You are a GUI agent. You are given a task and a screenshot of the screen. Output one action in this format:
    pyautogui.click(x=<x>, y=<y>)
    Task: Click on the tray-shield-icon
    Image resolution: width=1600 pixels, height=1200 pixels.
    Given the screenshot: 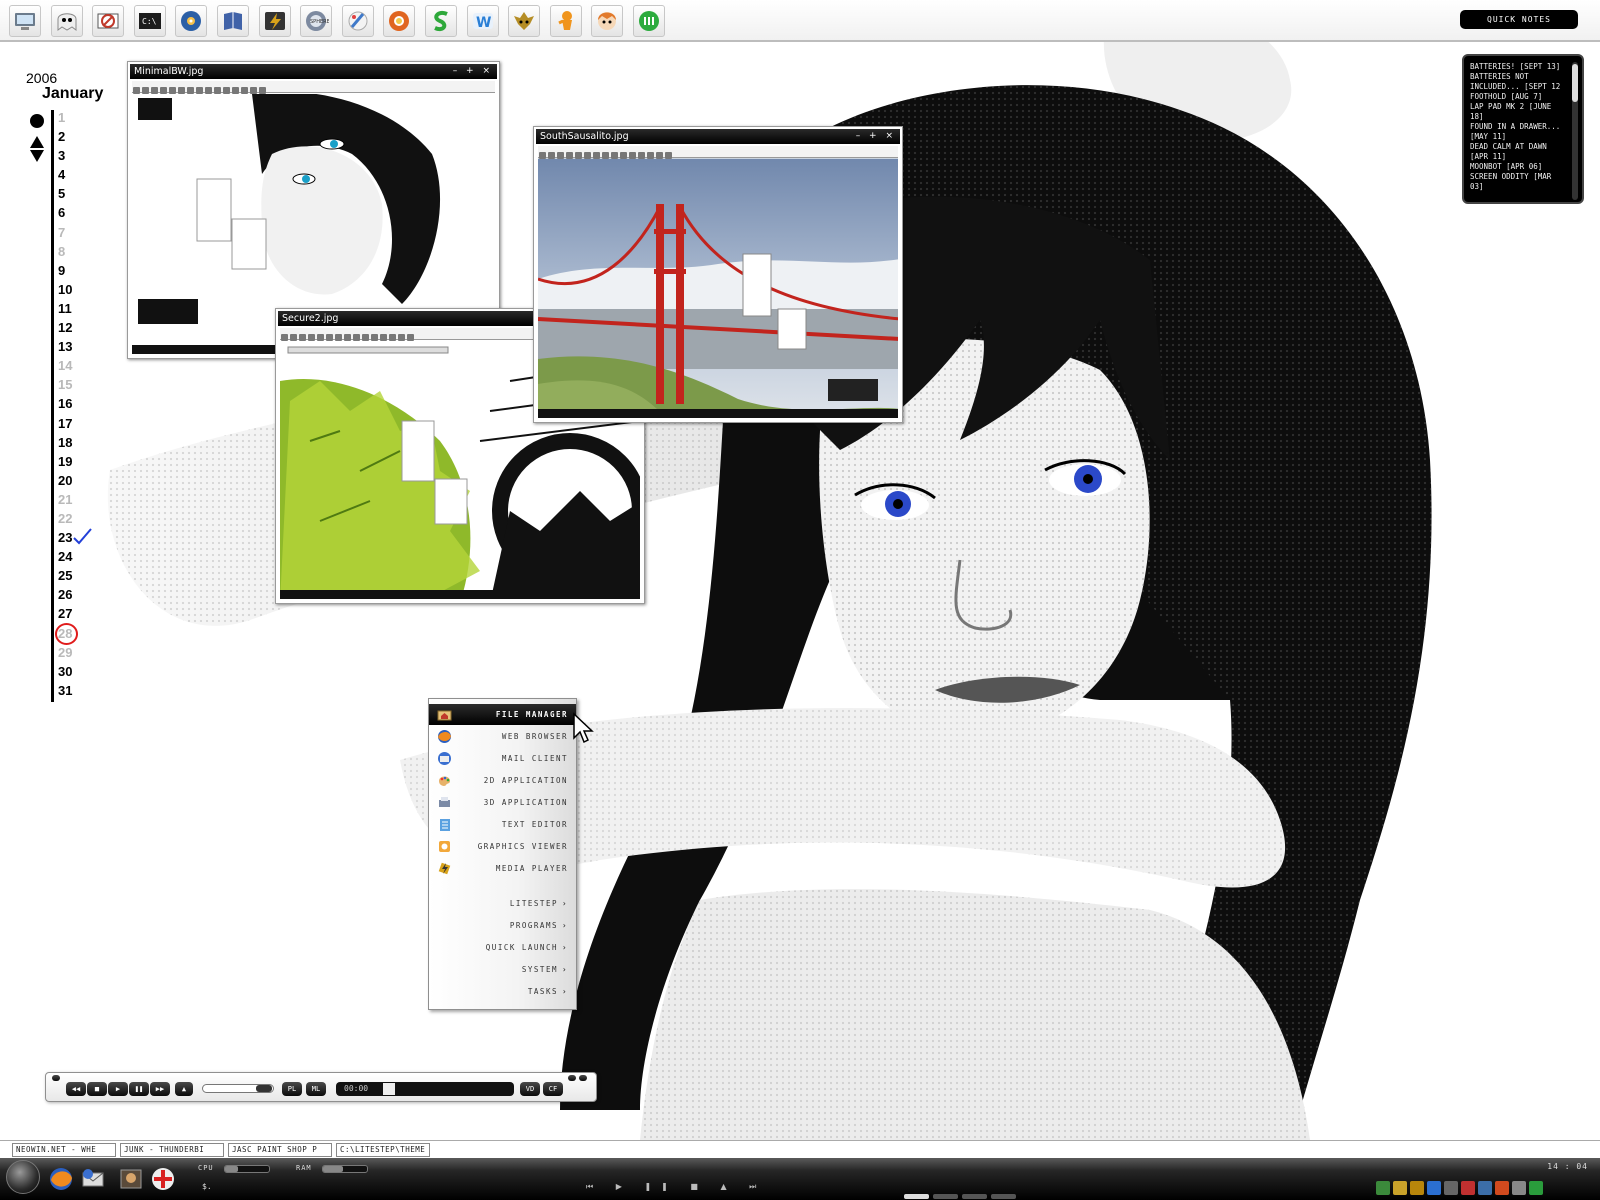 What is the action you would take?
    pyautogui.click(x=1468, y=1188)
    